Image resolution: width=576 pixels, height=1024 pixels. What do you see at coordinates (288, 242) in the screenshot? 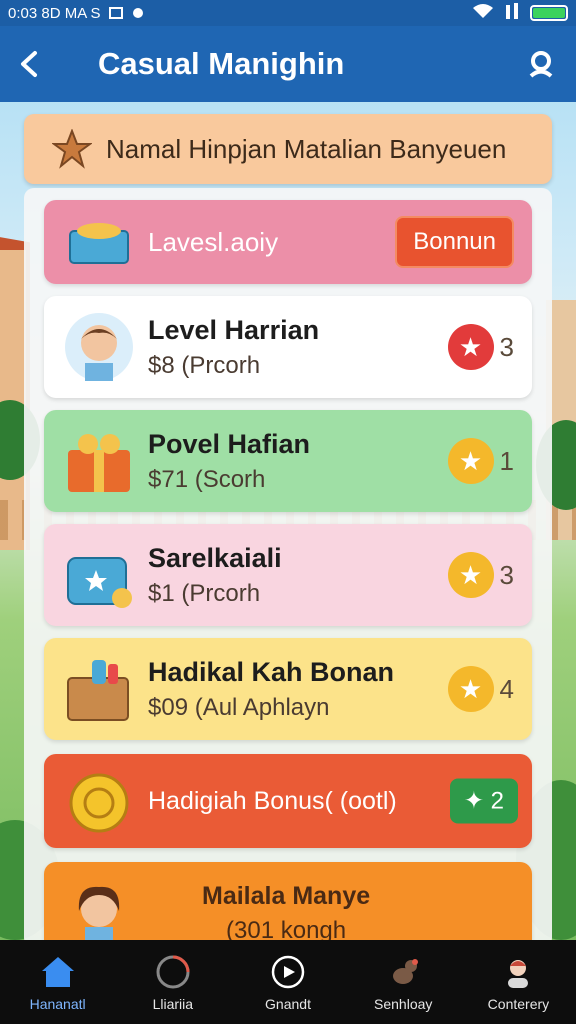
I see `list-item: Lavesl.aoiy Bonnun` at bounding box center [288, 242].